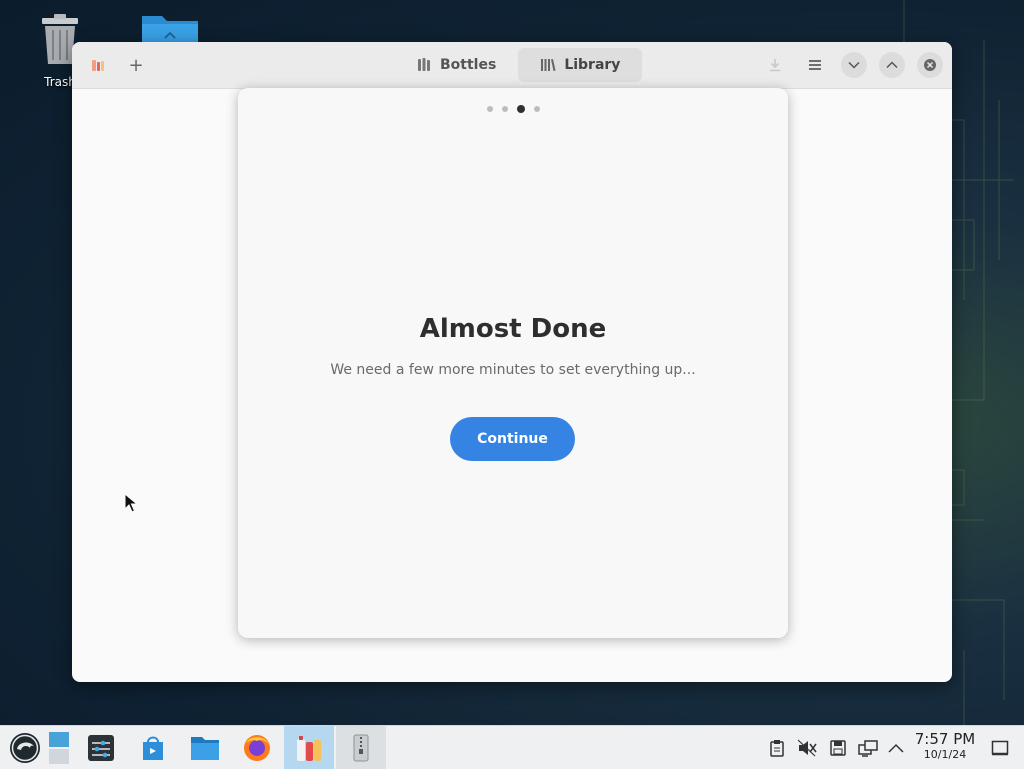 The height and width of the screenshot is (769, 1024). I want to click on peek-desktop-icon, so click(1000, 748).